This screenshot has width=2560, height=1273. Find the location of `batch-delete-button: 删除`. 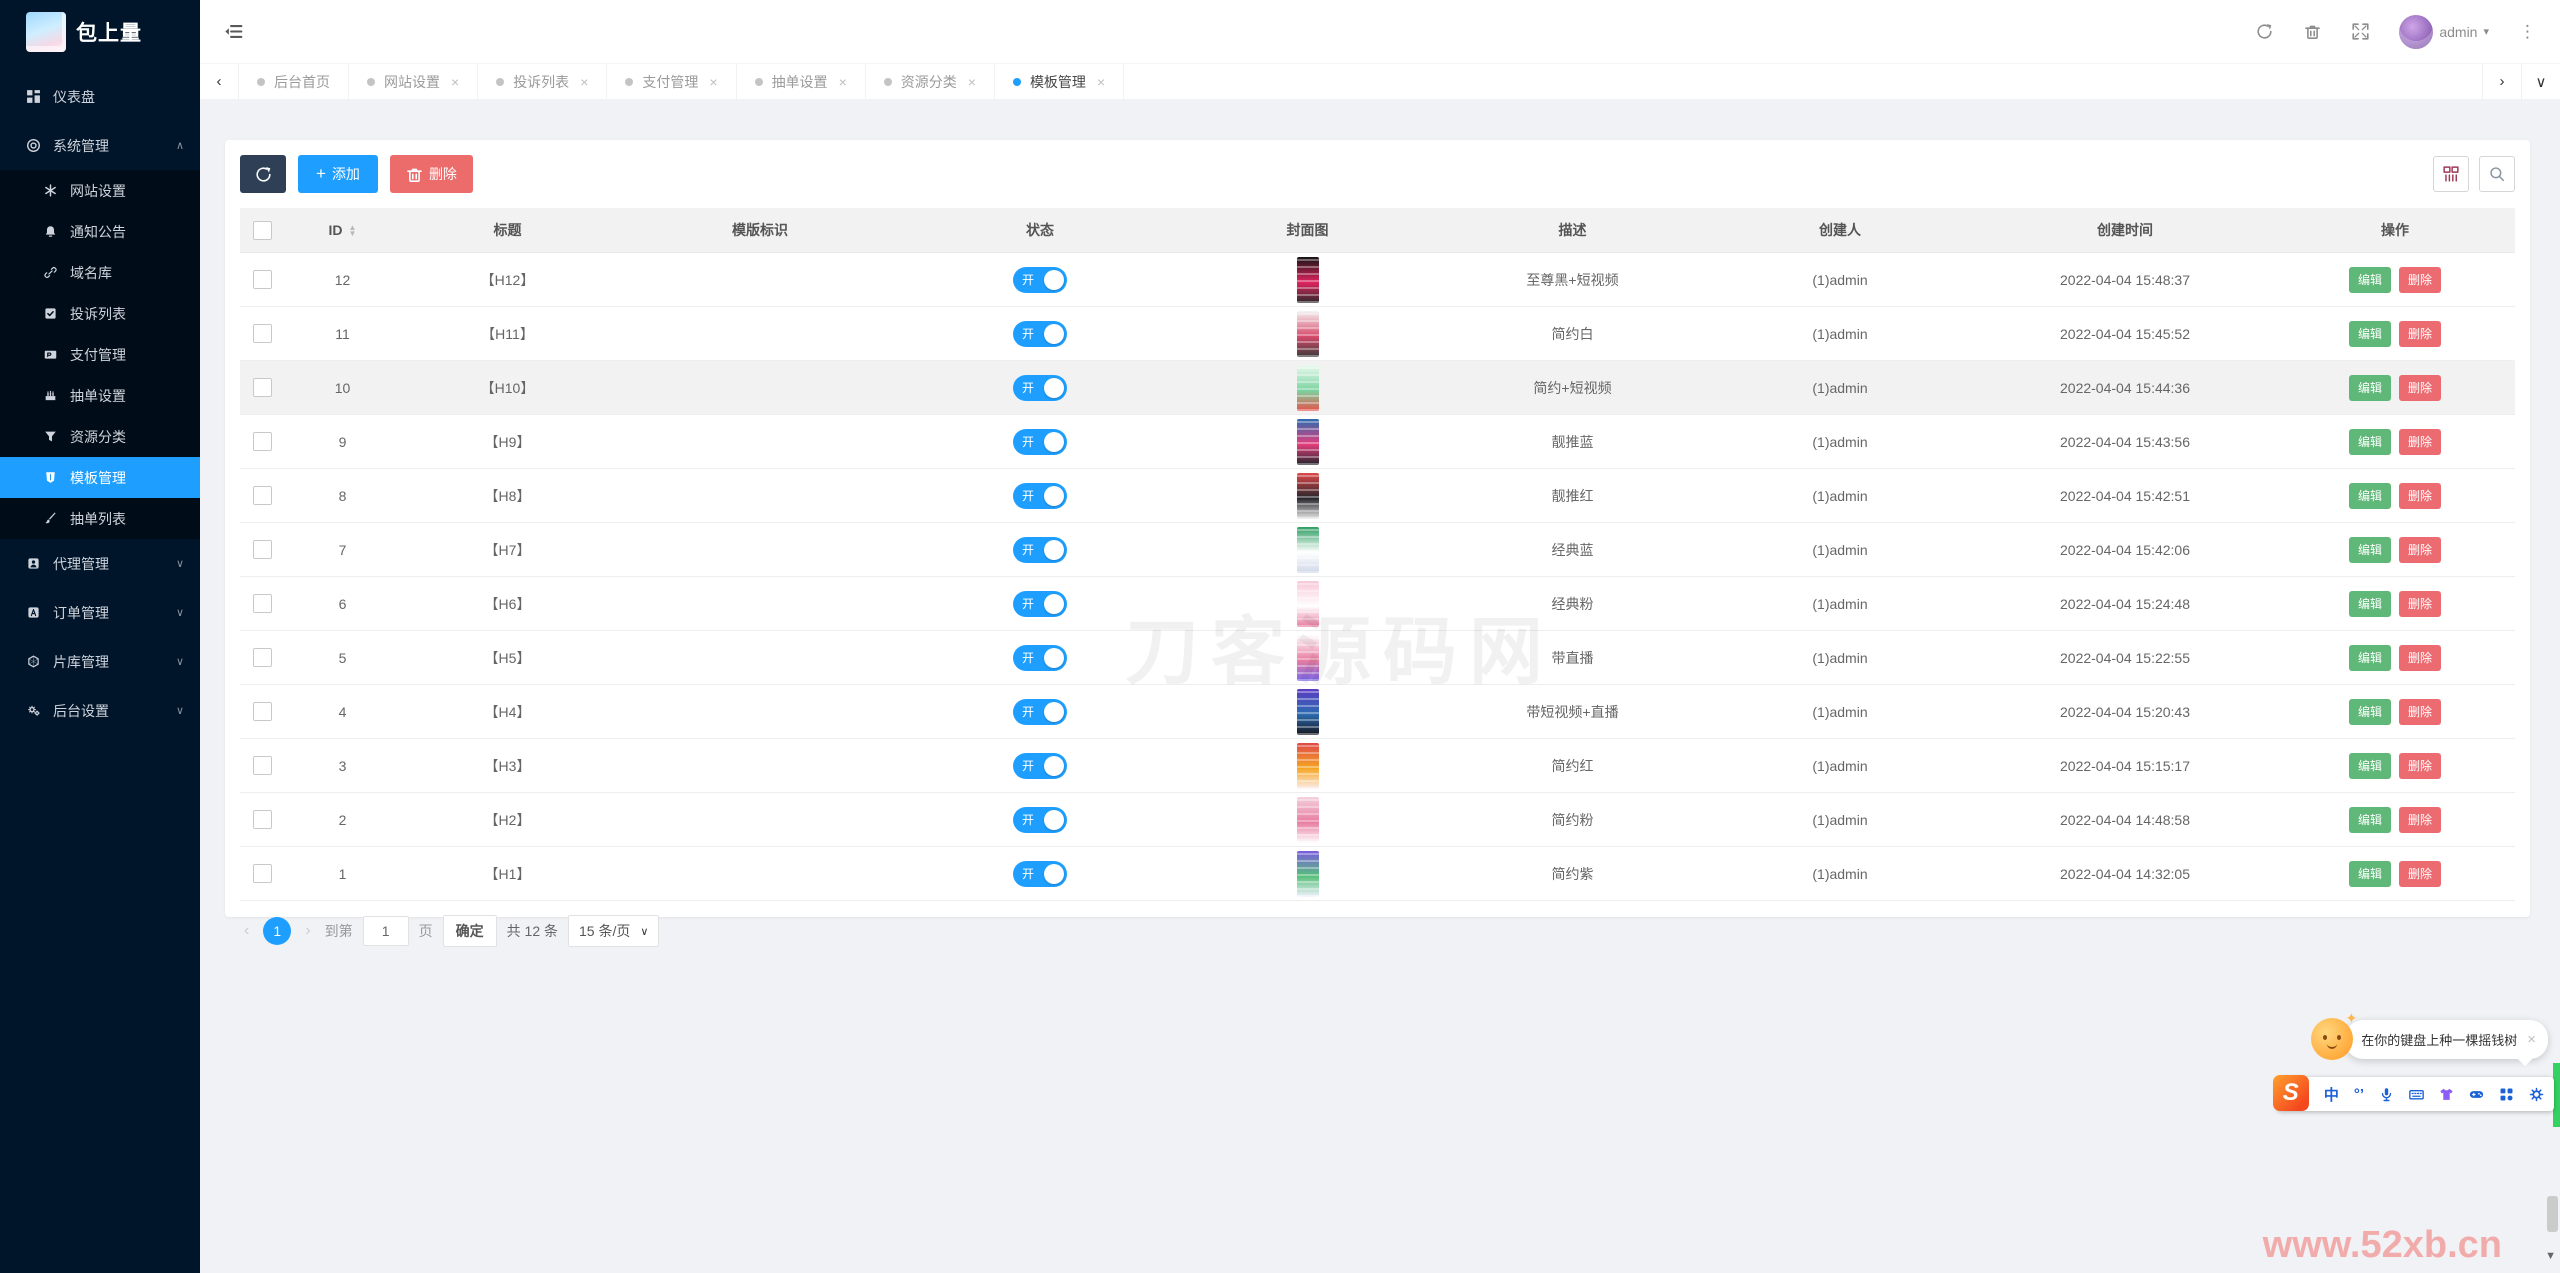

batch-delete-button: 删除 is located at coordinates (431, 174).